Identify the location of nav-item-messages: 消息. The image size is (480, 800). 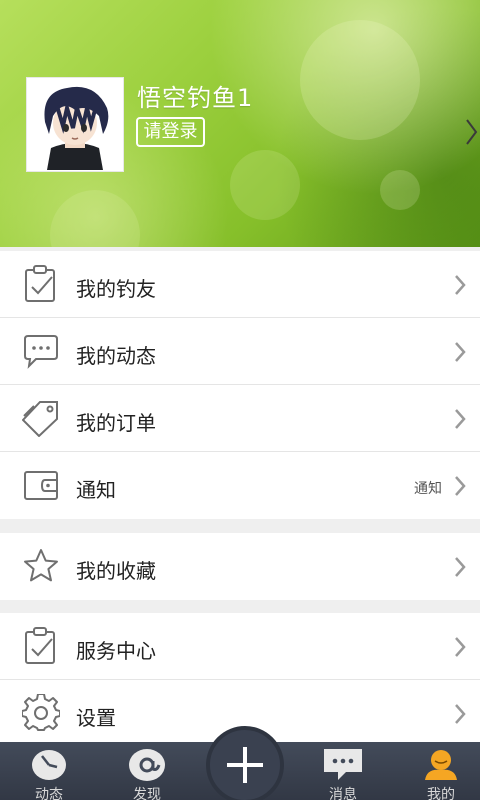
(343, 771).